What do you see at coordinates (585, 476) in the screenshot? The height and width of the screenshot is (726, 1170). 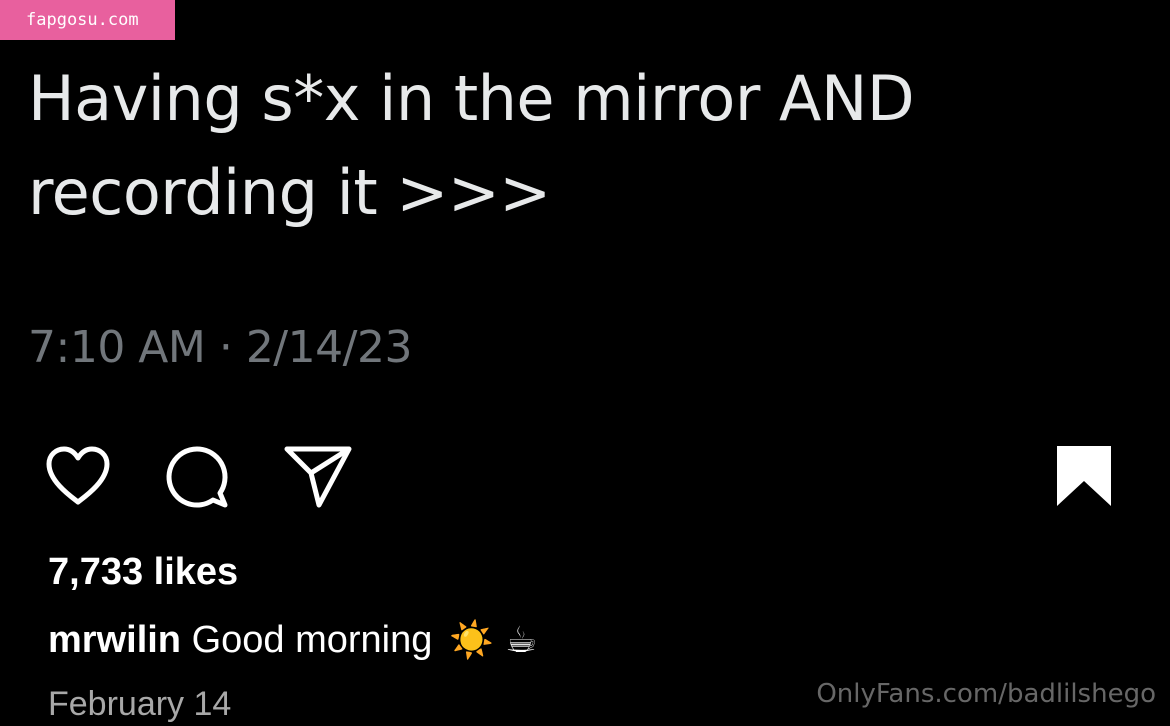 I see `post-action-bar` at bounding box center [585, 476].